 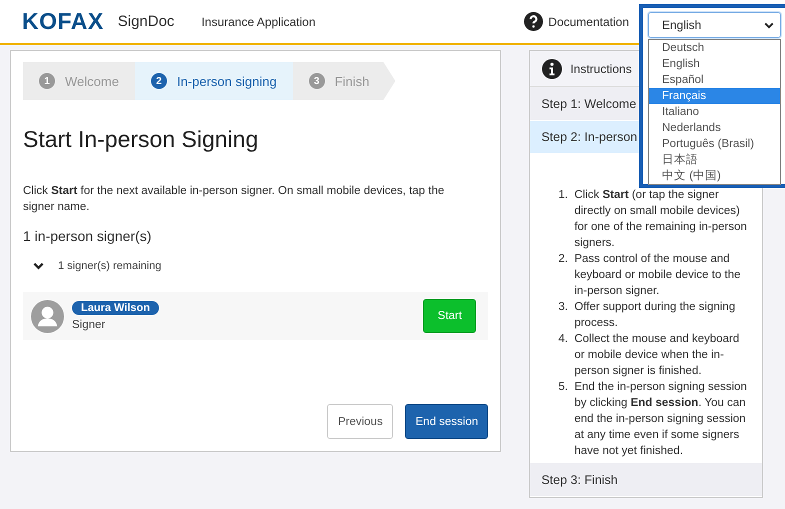 What do you see at coordinates (601, 69) in the screenshot?
I see `instructions-title: Instructions` at bounding box center [601, 69].